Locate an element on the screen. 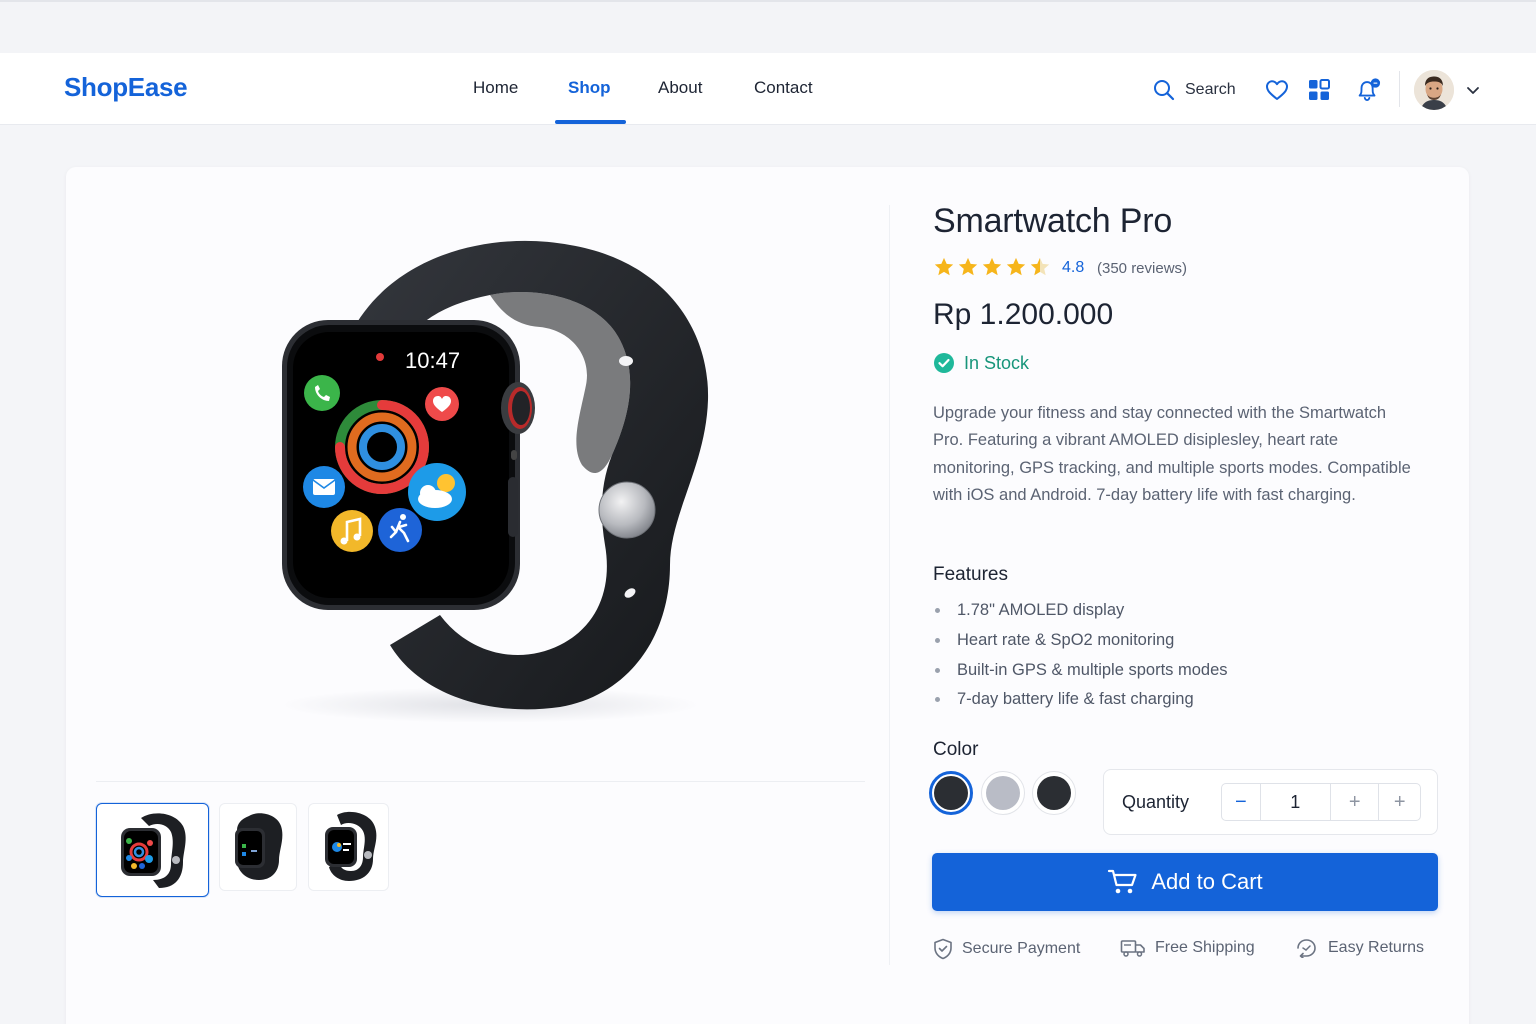 The image size is (1536, 1024). color-heading: Color is located at coordinates (956, 749).